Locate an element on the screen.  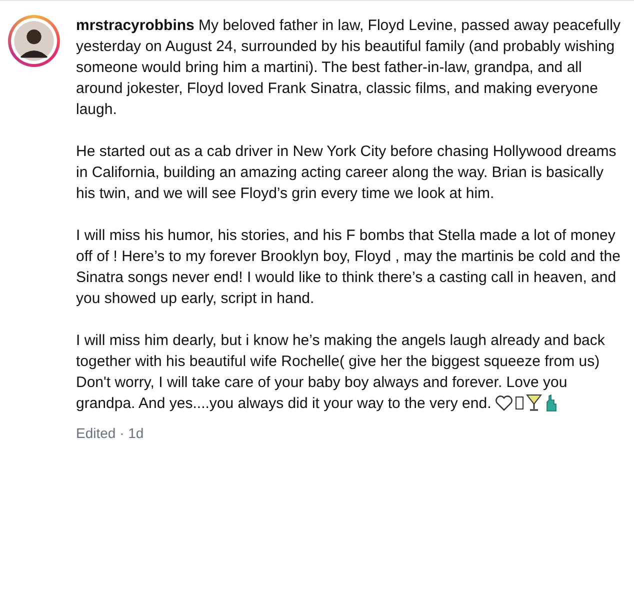
heart-icon is located at coordinates (504, 403).